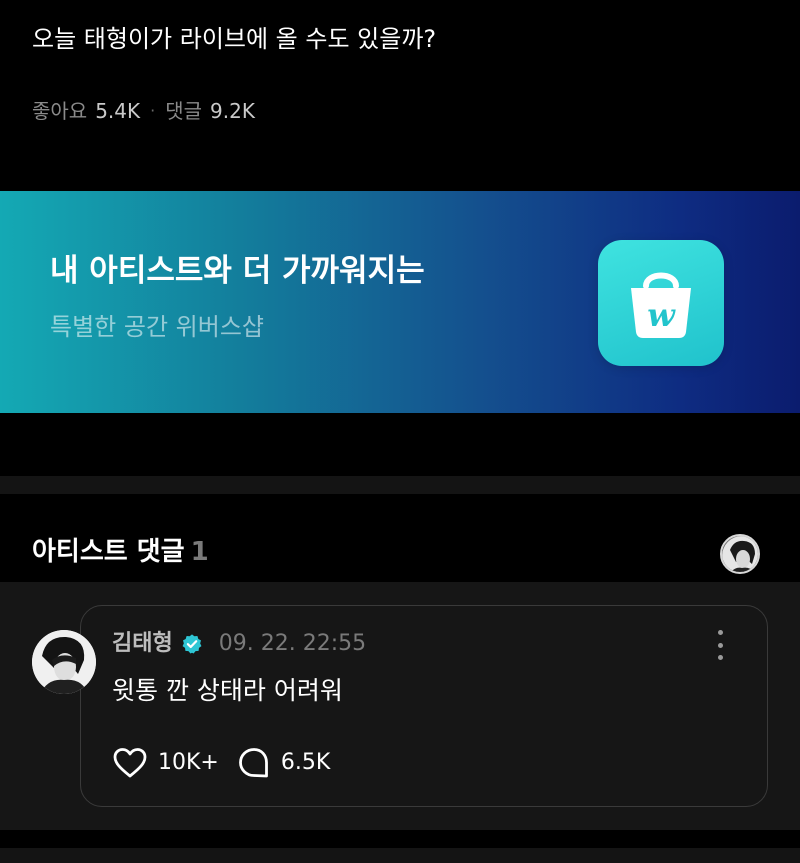  Describe the element at coordinates (130, 763) in the screenshot. I see `heart-icon` at that location.